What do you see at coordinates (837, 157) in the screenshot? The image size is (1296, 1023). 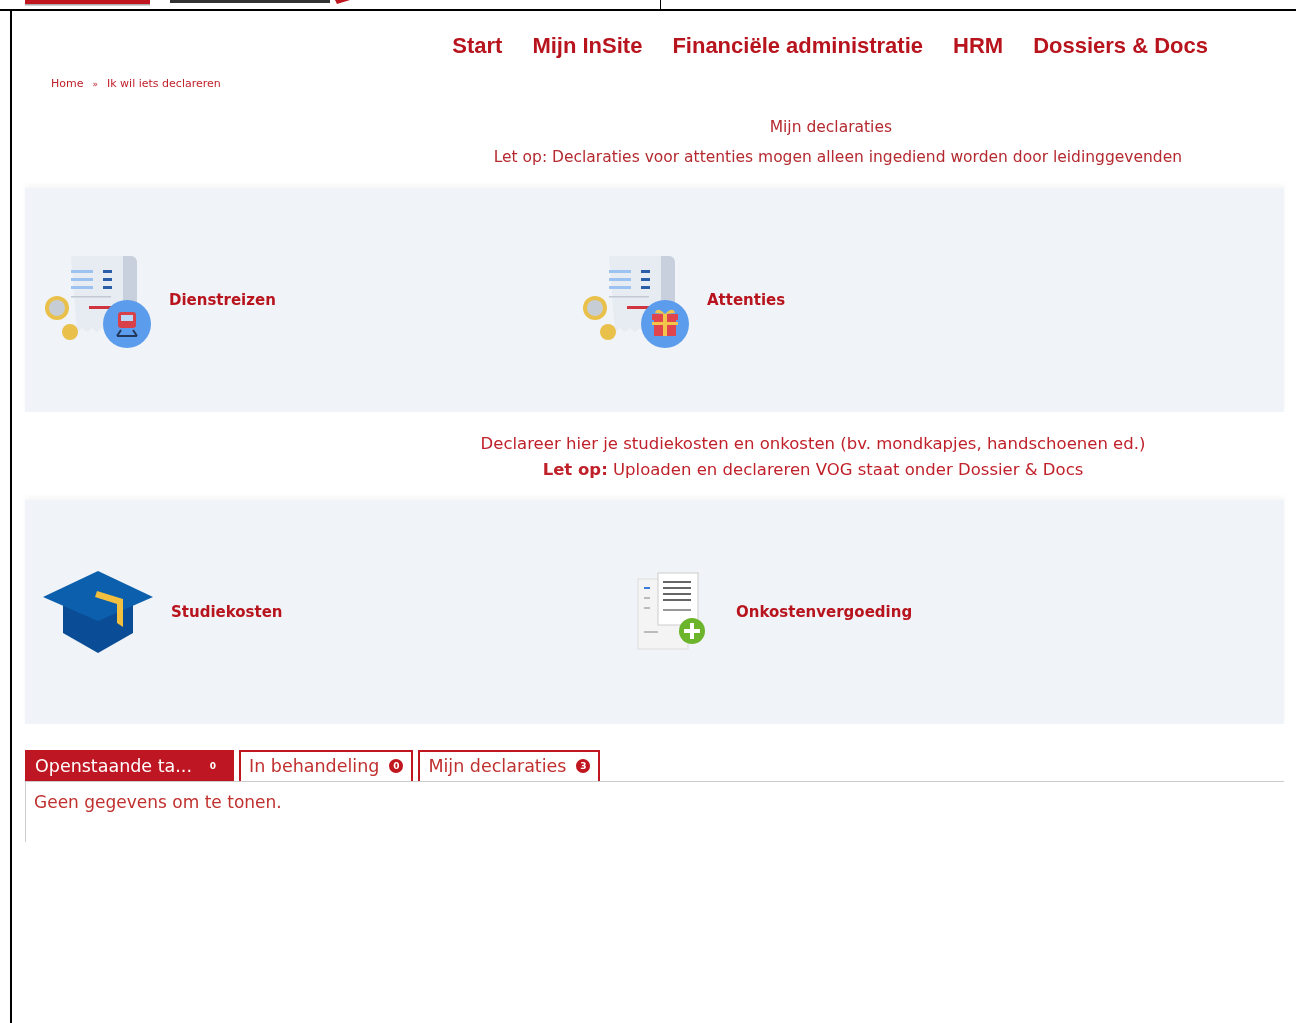 I see `info-text: Let op: Declaraties voor attenties mogen alleen ingediend worden door leidinggevenden` at bounding box center [837, 157].